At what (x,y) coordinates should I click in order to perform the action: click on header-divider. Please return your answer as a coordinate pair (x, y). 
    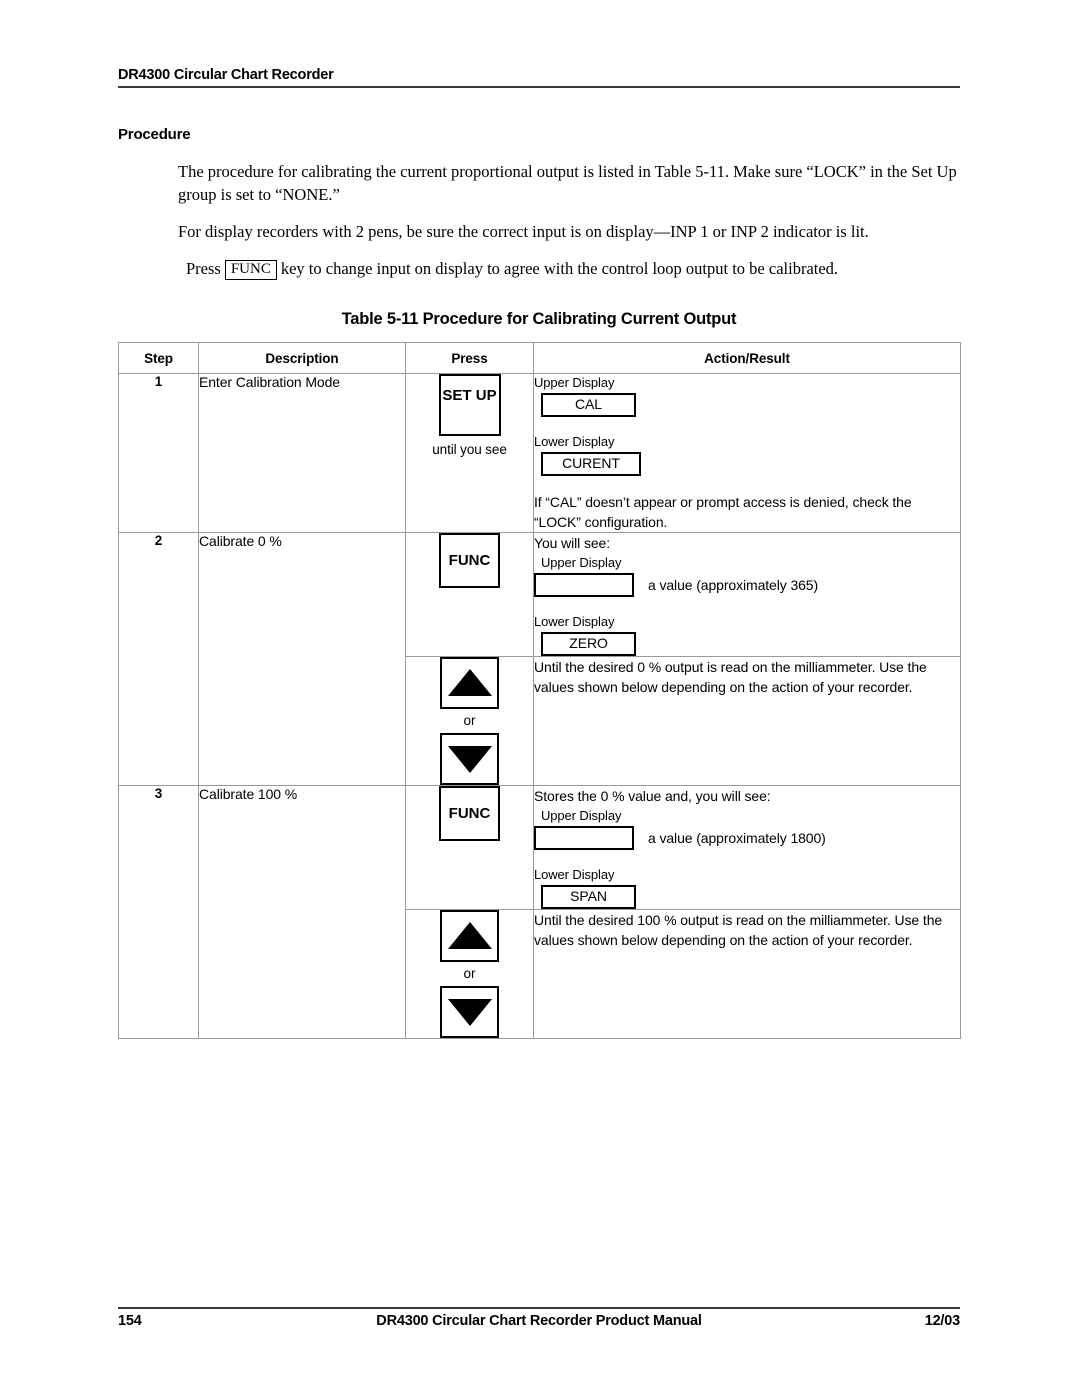
    Looking at the image, I should click on (539, 87).